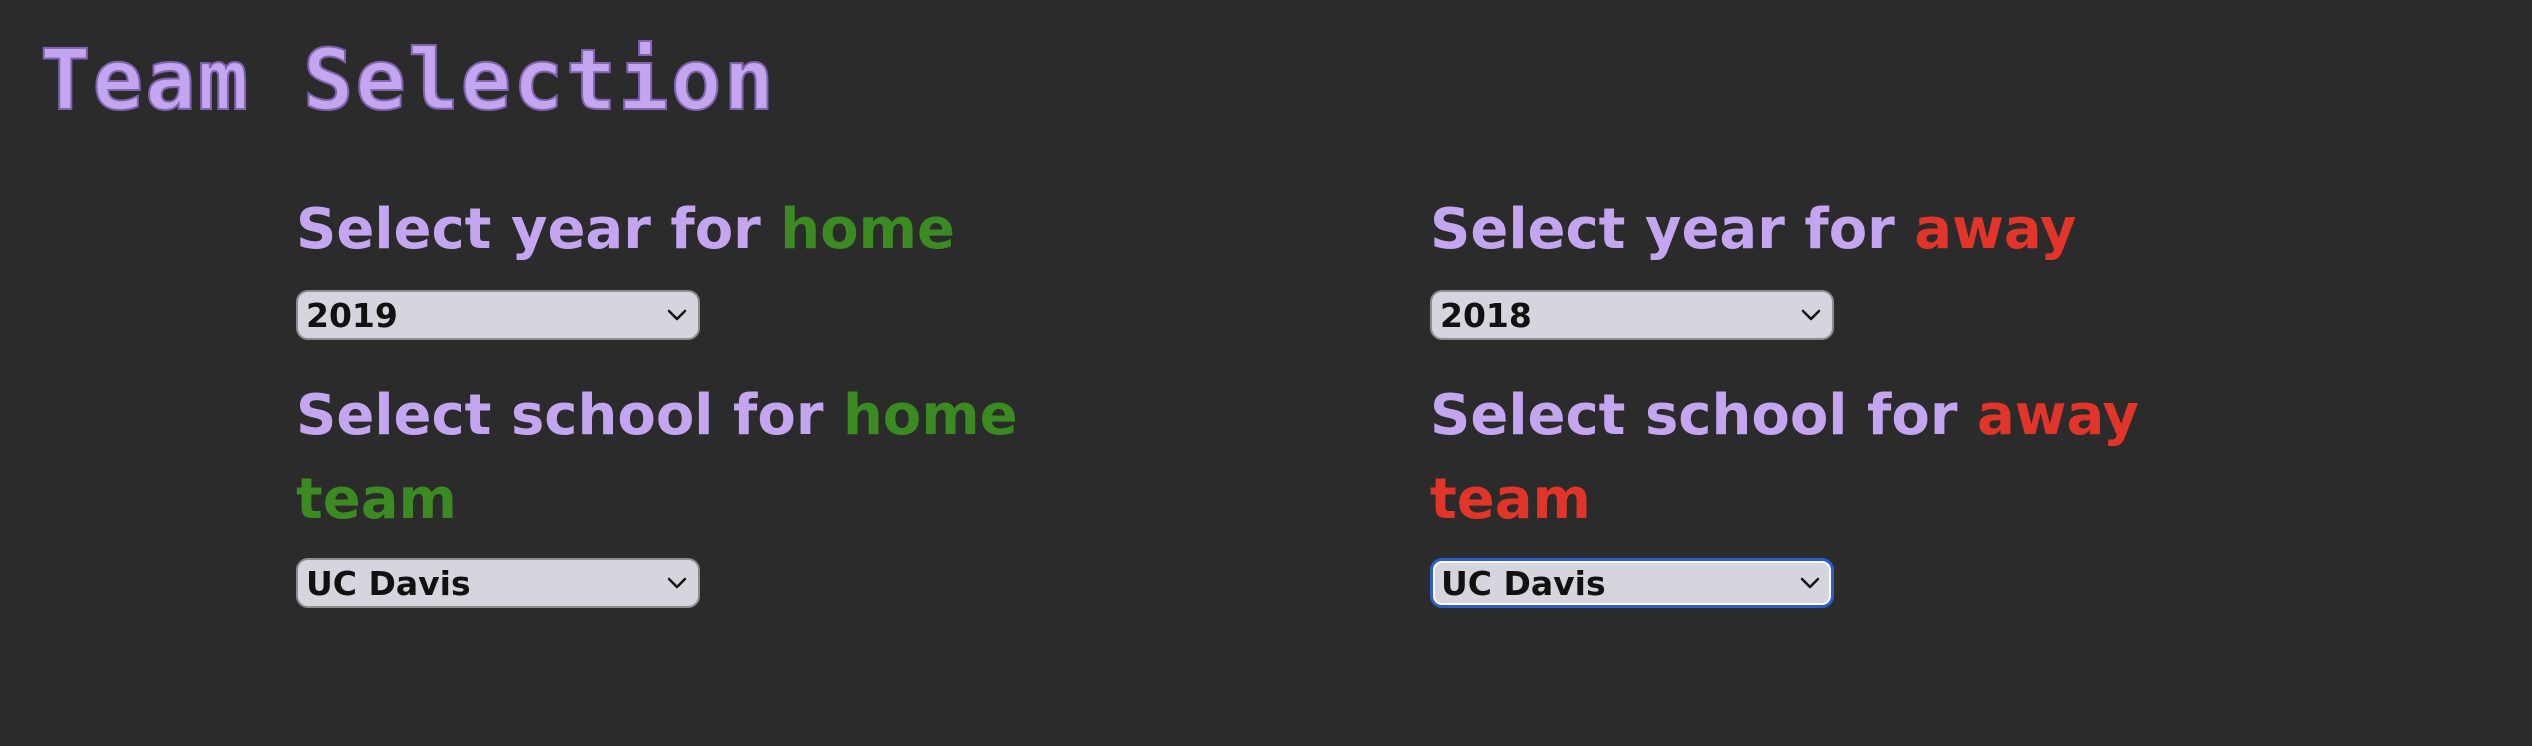  I want to click on away-year-label-prefix: Select year for, so click(1672, 229).